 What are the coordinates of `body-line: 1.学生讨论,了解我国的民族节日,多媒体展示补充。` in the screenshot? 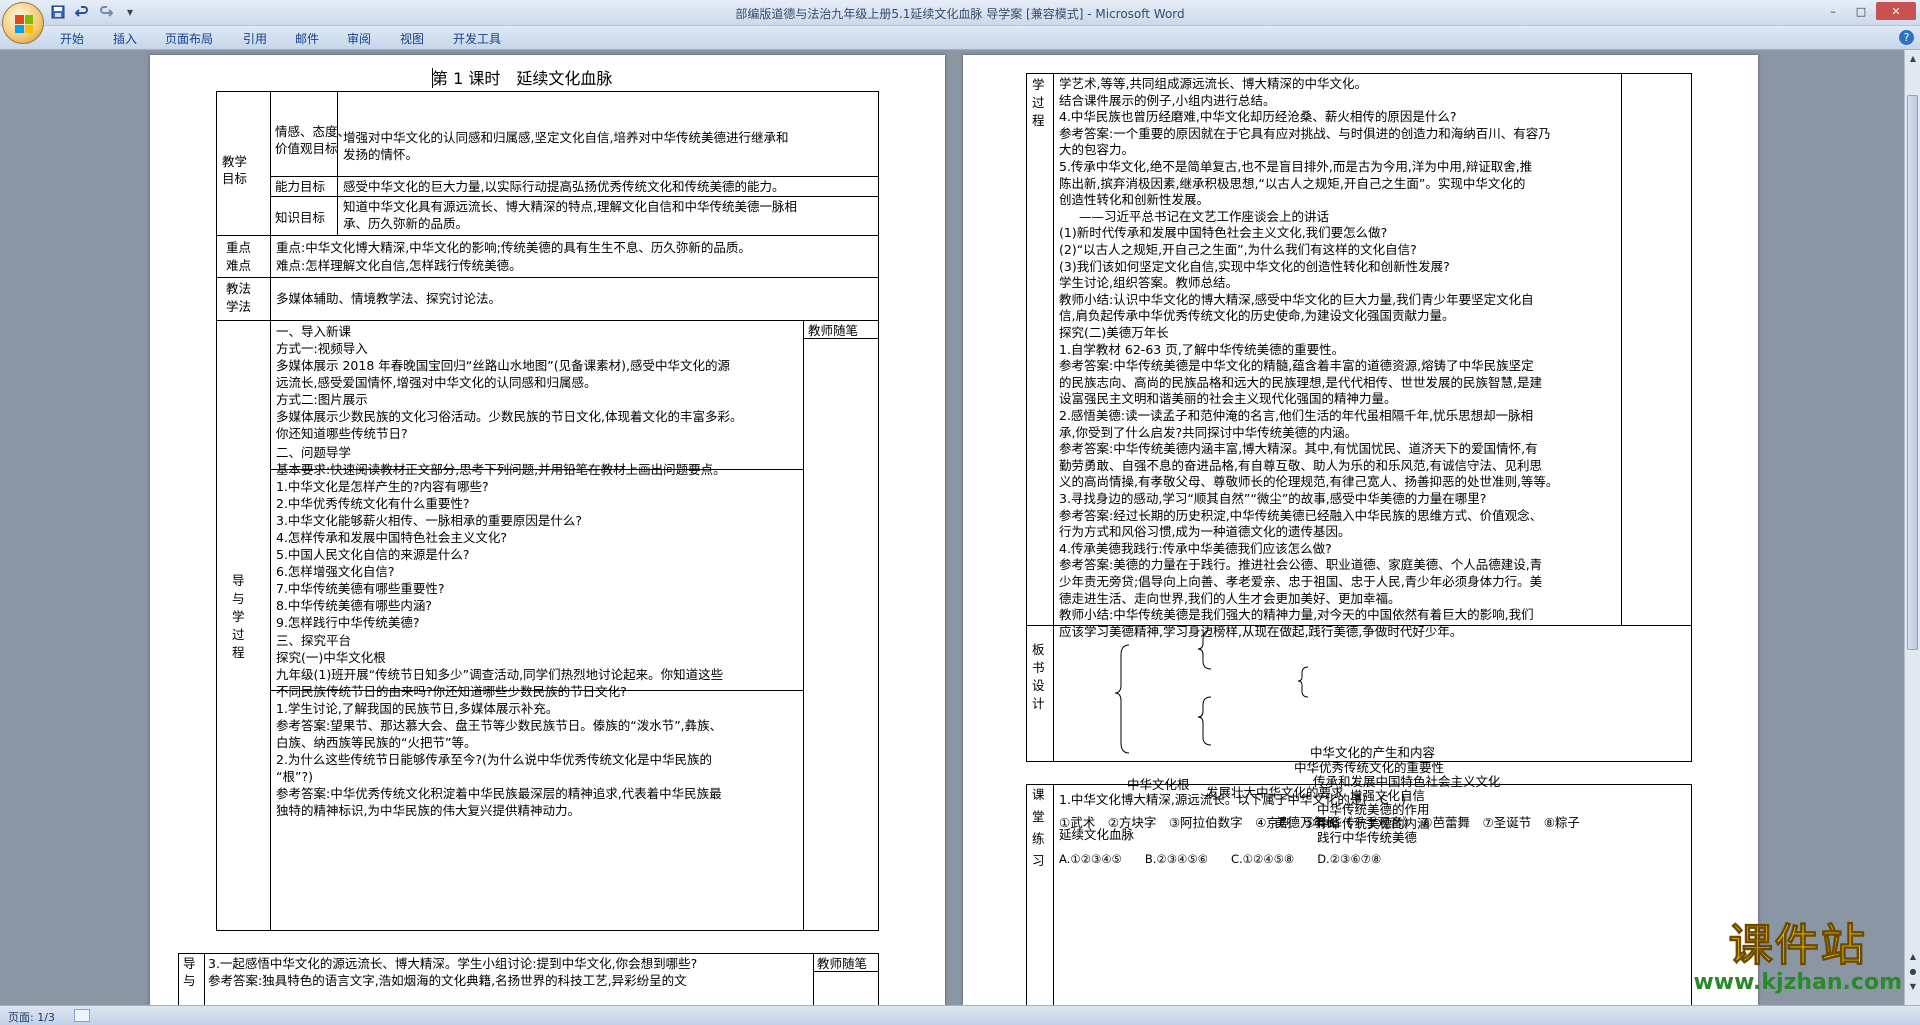 It's located at (417, 708).